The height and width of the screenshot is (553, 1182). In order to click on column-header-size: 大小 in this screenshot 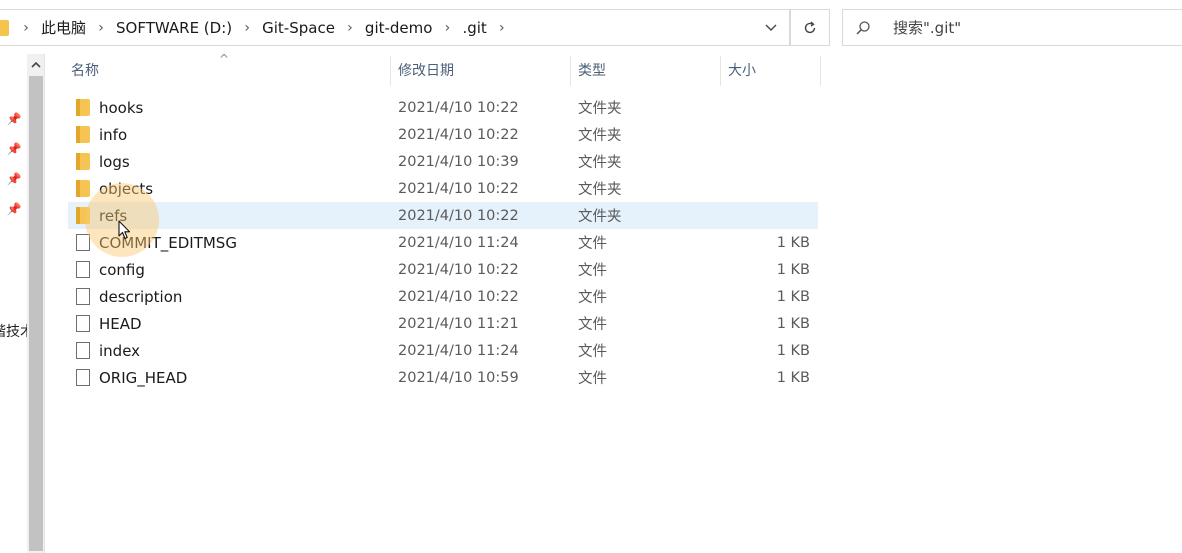, I will do `click(770, 70)`.